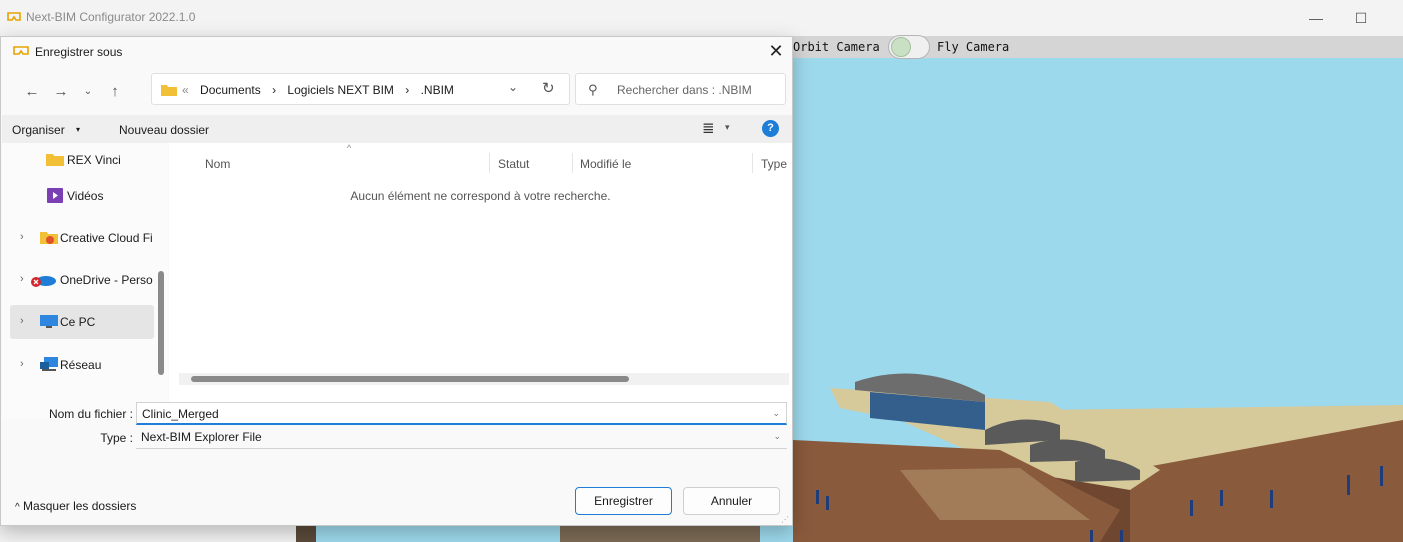  What do you see at coordinates (777, 436) in the screenshot?
I see `file-type-dropdown-icon: ⌄` at bounding box center [777, 436].